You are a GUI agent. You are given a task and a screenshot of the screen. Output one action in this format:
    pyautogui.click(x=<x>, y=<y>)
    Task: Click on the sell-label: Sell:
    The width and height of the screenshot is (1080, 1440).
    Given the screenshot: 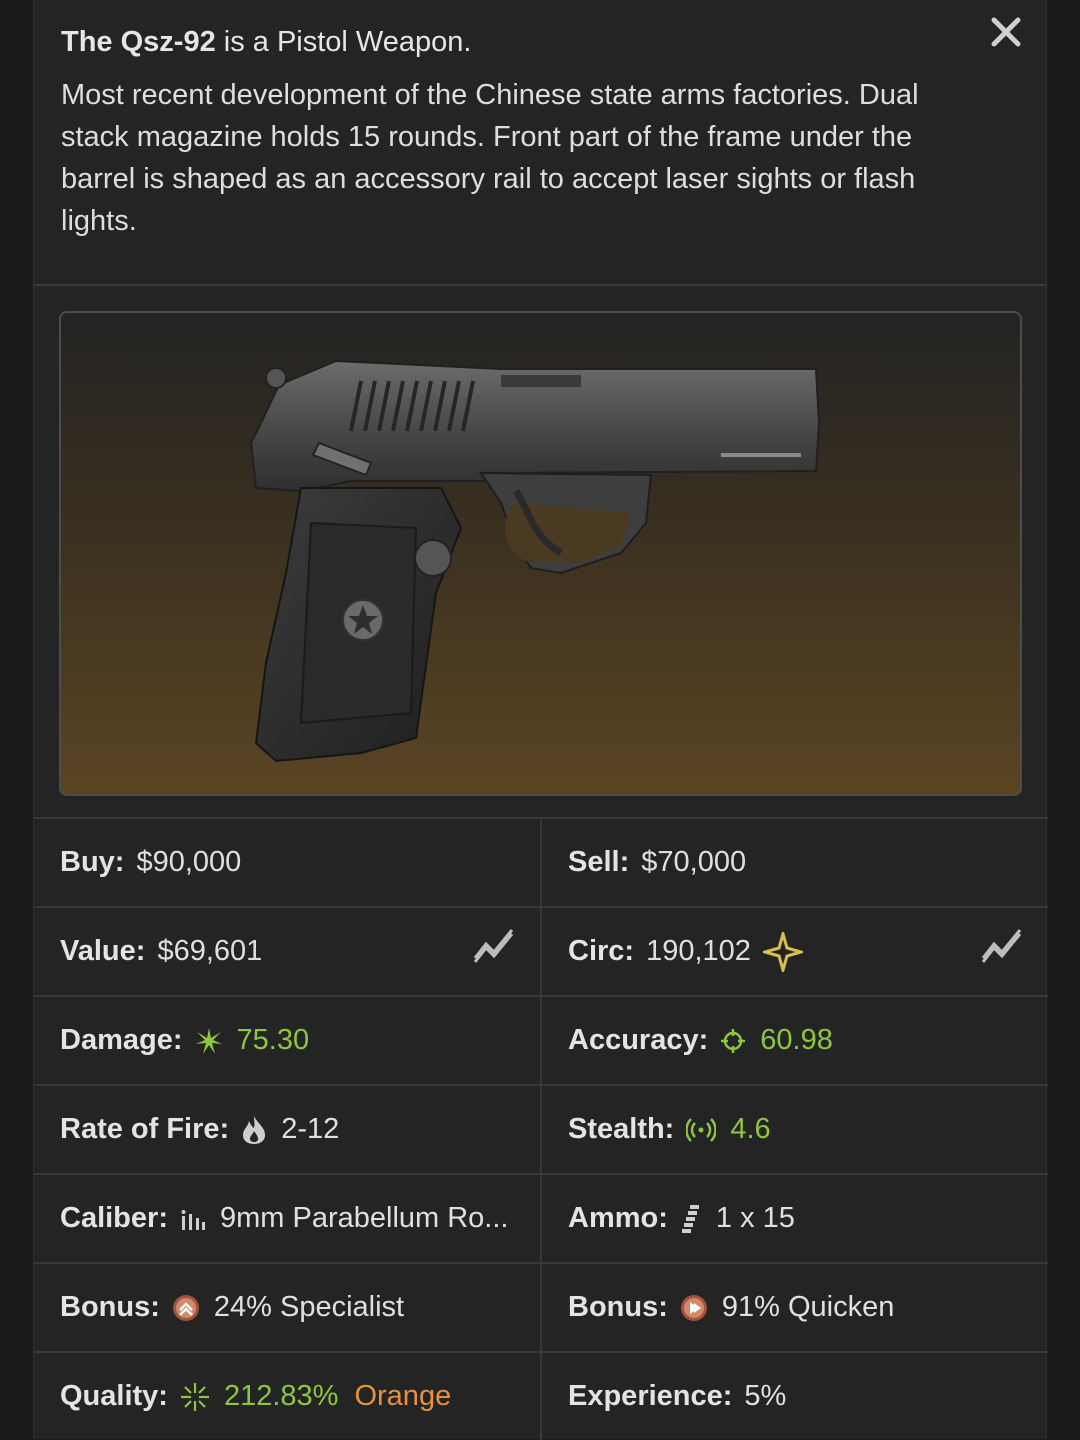 What is the action you would take?
    pyautogui.click(x=599, y=862)
    